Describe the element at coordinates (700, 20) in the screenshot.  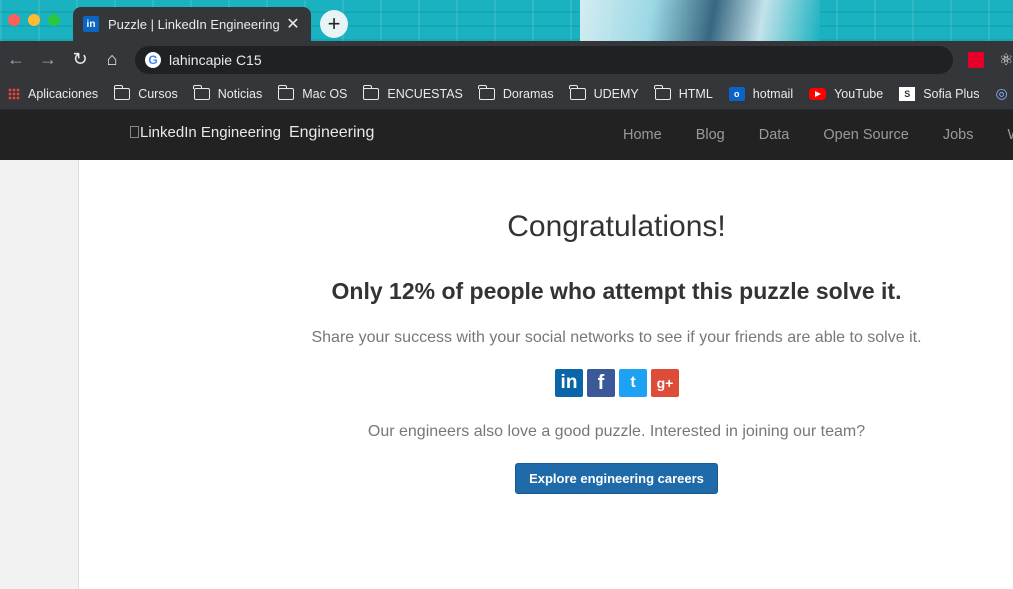
I see `browser-theme-artwork` at that location.